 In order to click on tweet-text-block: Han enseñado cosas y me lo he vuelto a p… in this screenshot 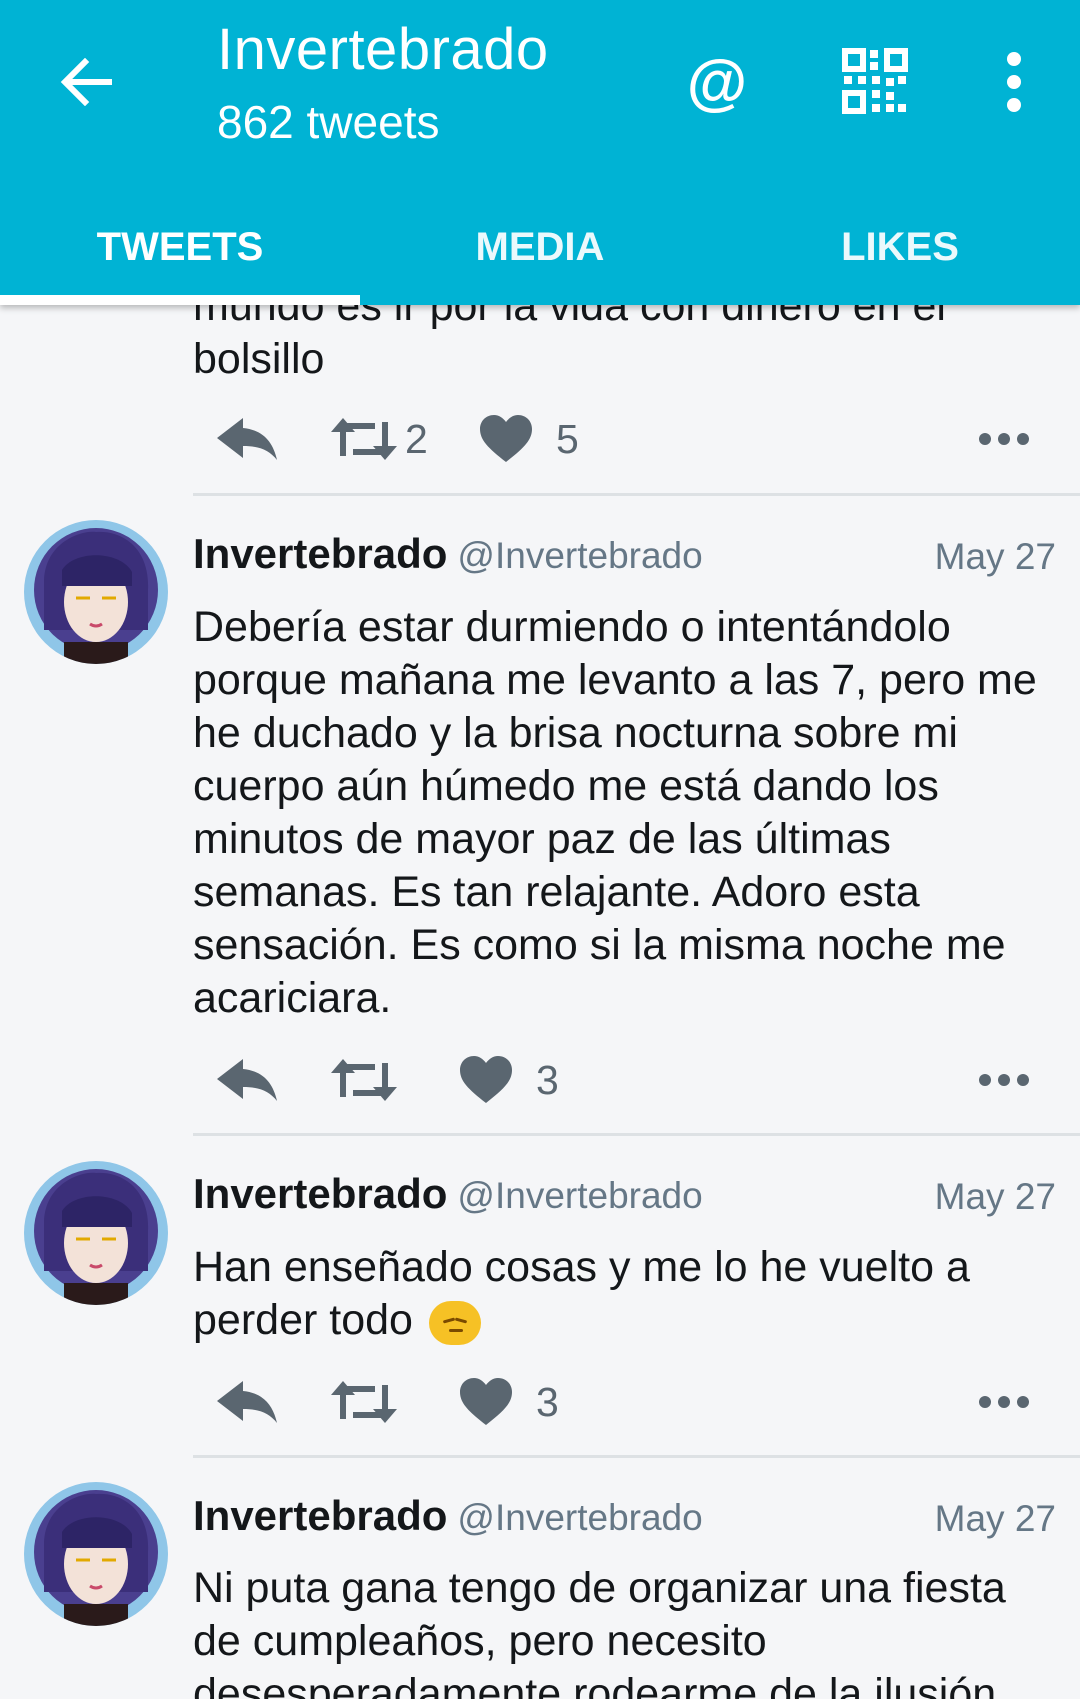, I will do `click(623, 1294)`.